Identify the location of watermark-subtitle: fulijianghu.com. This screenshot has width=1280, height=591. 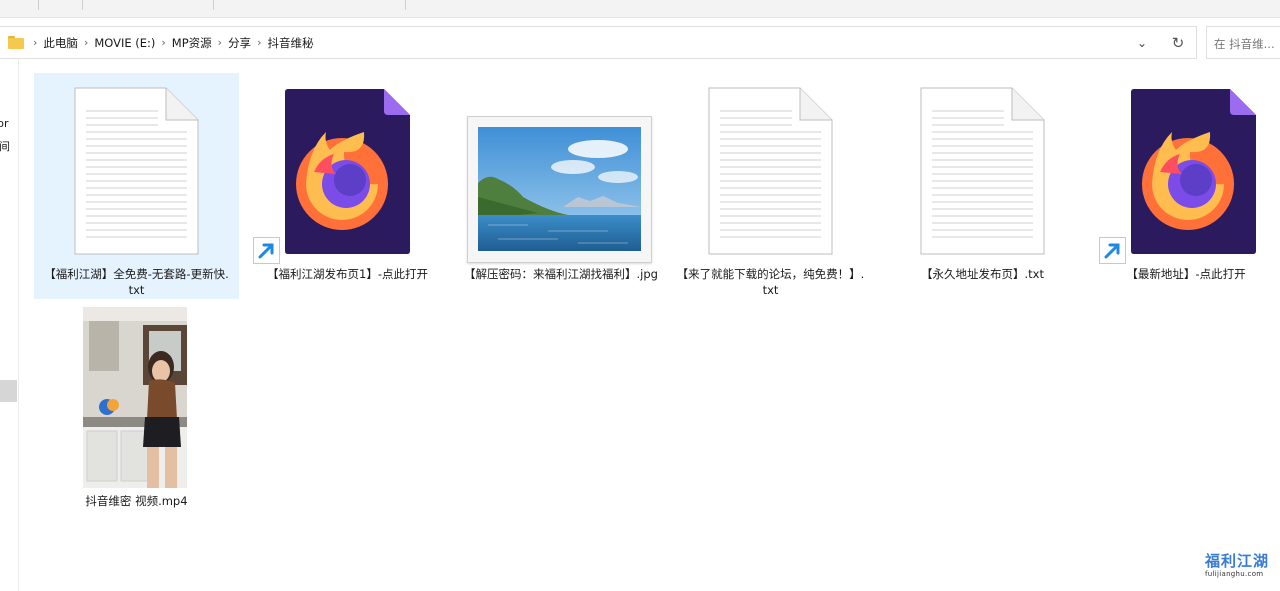
(1234, 574).